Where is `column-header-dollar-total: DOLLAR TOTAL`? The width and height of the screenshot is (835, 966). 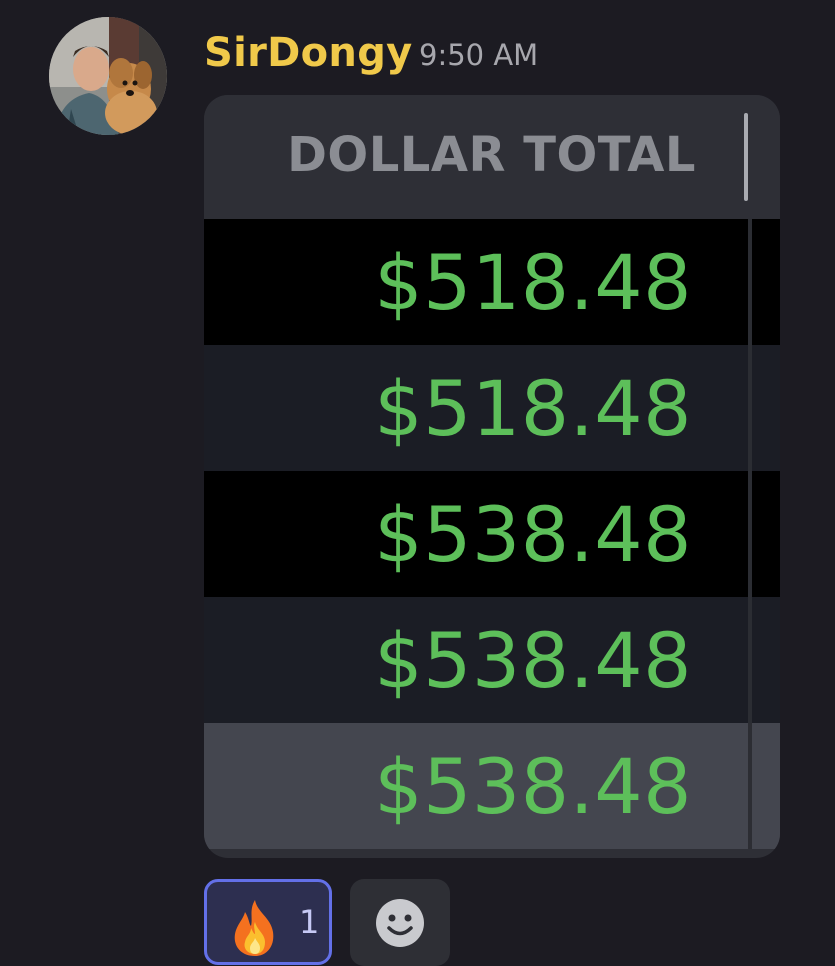
column-header-dollar-total: DOLLAR TOTAL is located at coordinates (491, 155).